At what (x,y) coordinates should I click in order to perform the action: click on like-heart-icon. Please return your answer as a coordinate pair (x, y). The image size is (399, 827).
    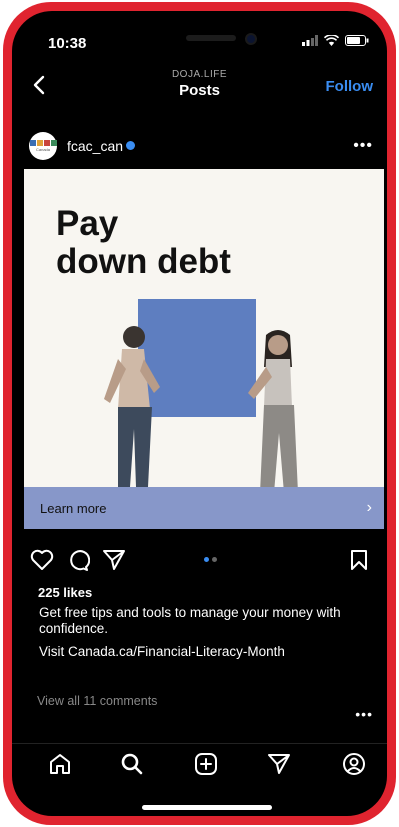
    Looking at the image, I should click on (42, 560).